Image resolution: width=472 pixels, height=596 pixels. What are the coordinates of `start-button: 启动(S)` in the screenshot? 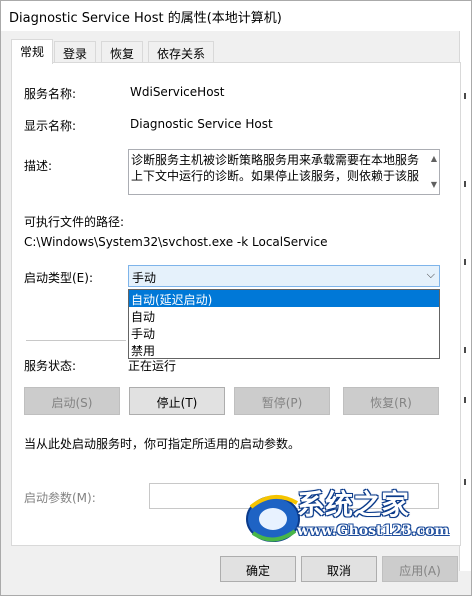 It's located at (72, 401).